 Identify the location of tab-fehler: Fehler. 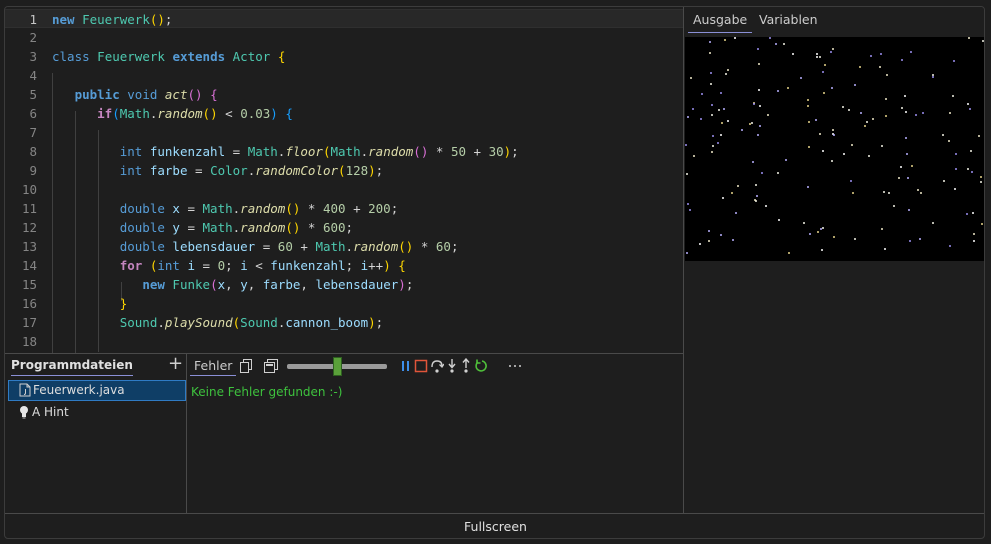
(213, 367).